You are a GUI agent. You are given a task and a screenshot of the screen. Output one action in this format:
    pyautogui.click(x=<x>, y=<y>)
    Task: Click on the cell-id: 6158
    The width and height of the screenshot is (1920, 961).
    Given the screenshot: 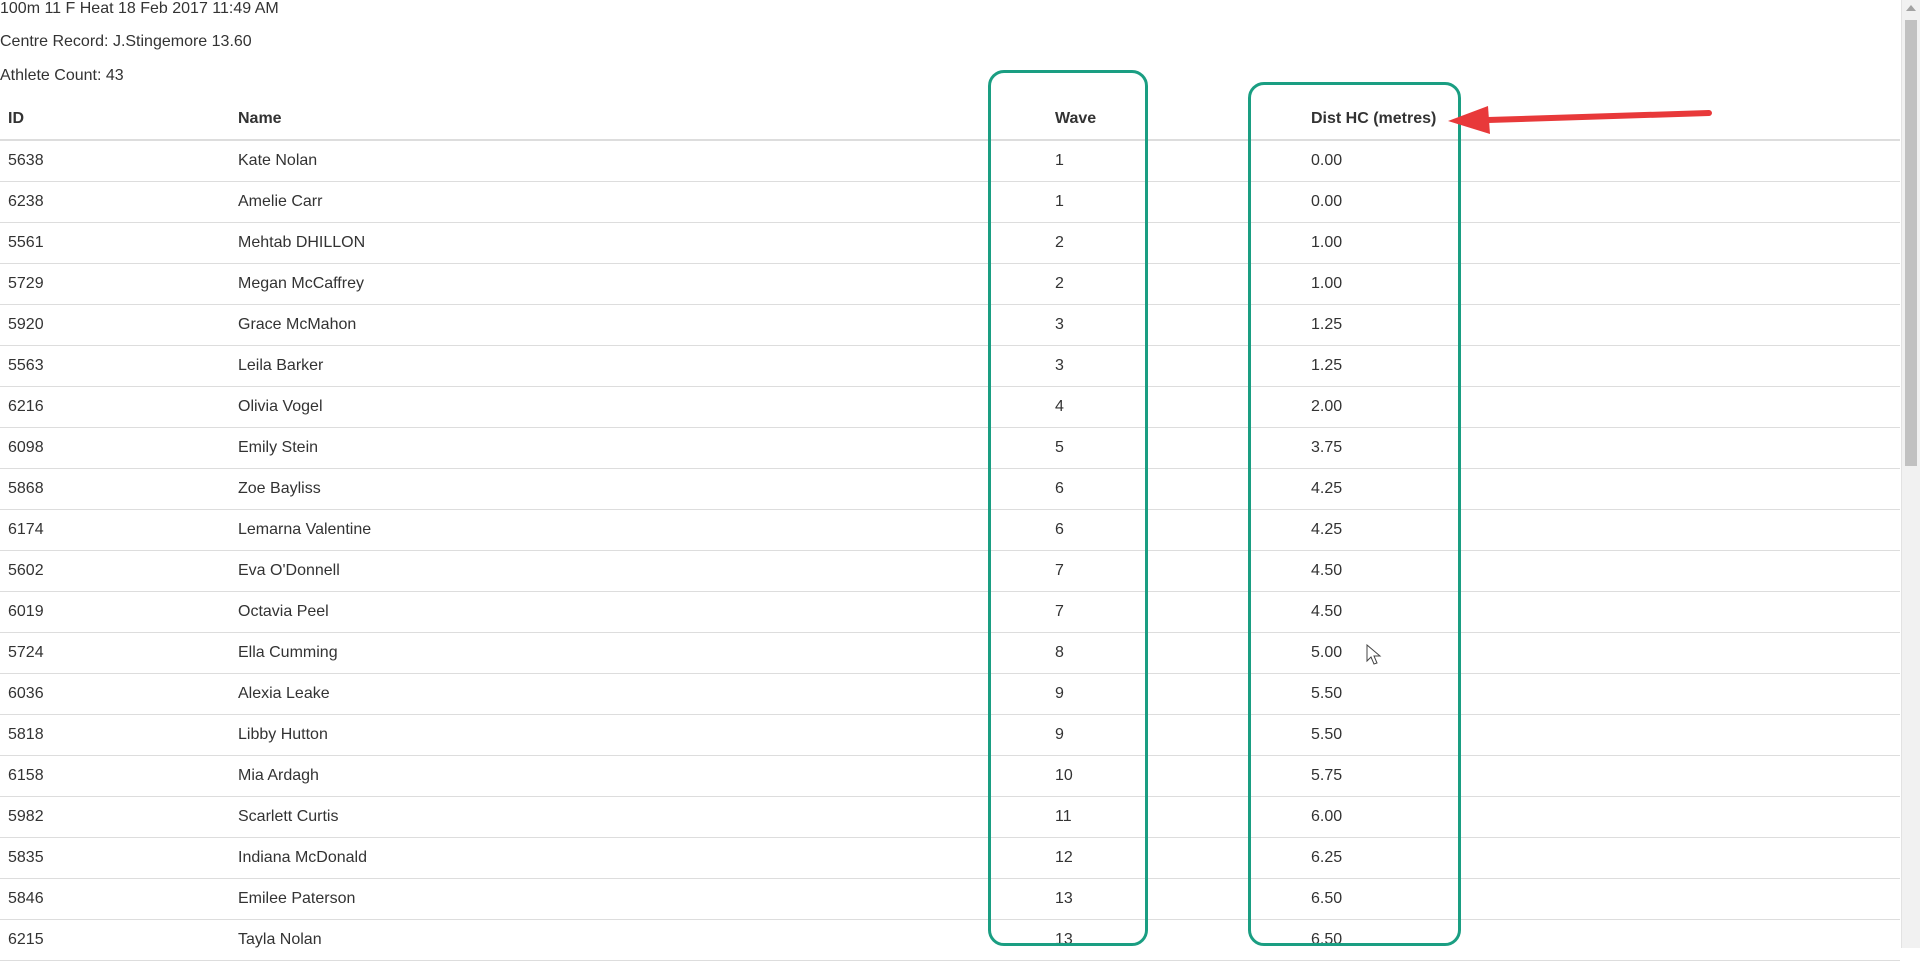 What is the action you would take?
    pyautogui.click(x=115, y=776)
    